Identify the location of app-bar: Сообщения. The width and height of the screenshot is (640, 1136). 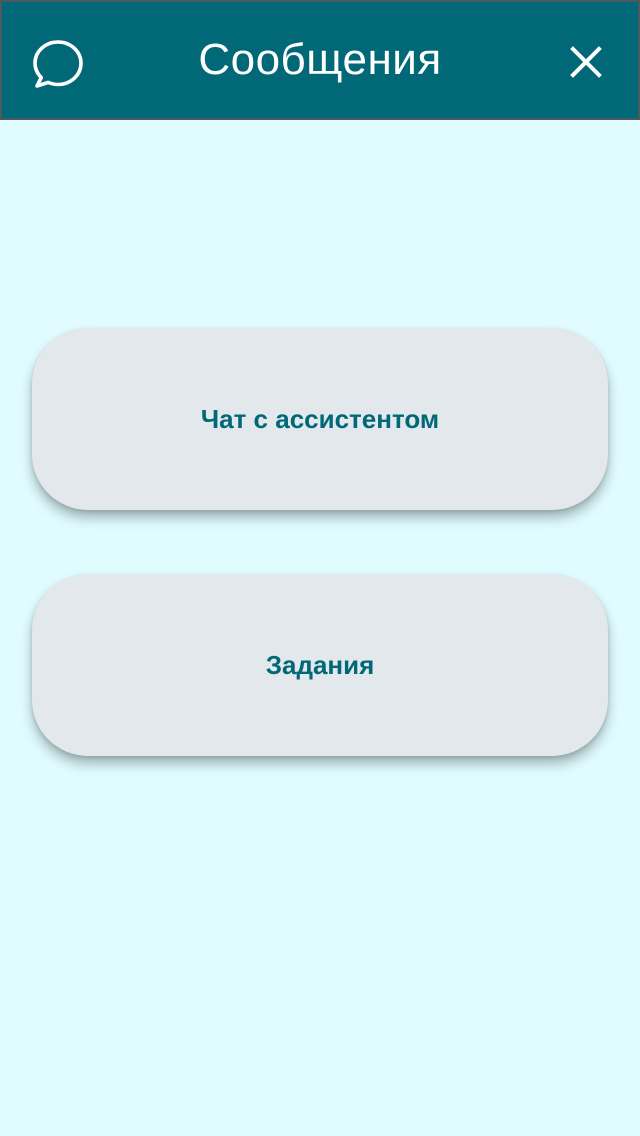
(320, 60).